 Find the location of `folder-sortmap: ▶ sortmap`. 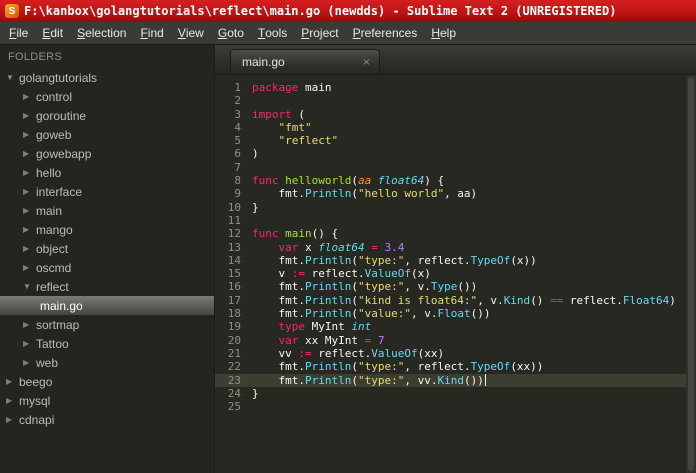

folder-sortmap: ▶ sortmap is located at coordinates (107, 324).